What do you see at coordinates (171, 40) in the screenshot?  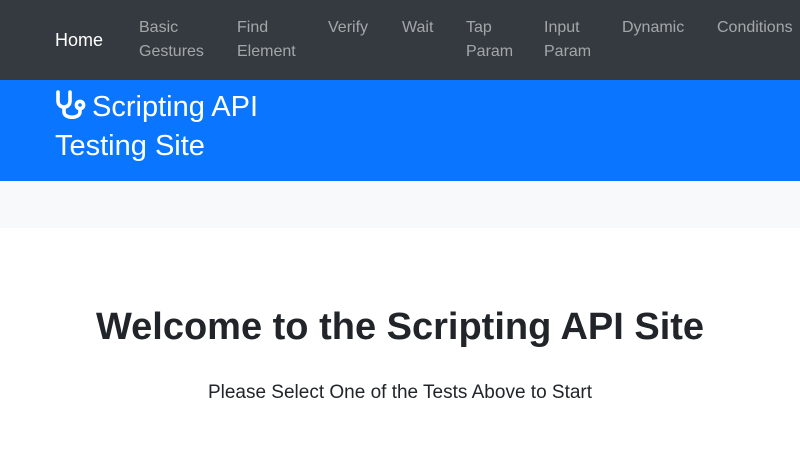 I see `nav-link-basic-gestures: Basic Gestures` at bounding box center [171, 40].